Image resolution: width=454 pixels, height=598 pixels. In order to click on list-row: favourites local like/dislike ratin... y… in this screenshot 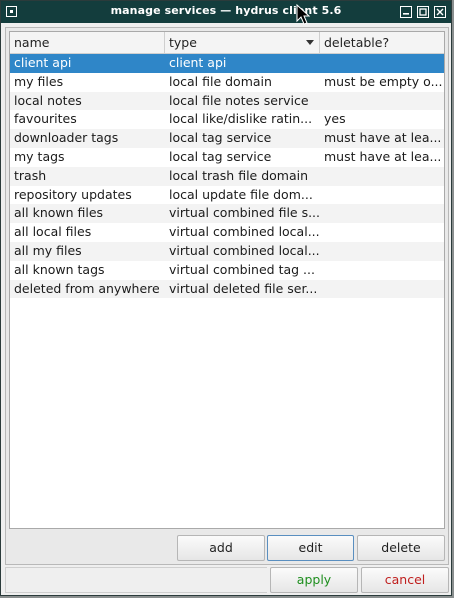, I will do `click(227, 119)`.